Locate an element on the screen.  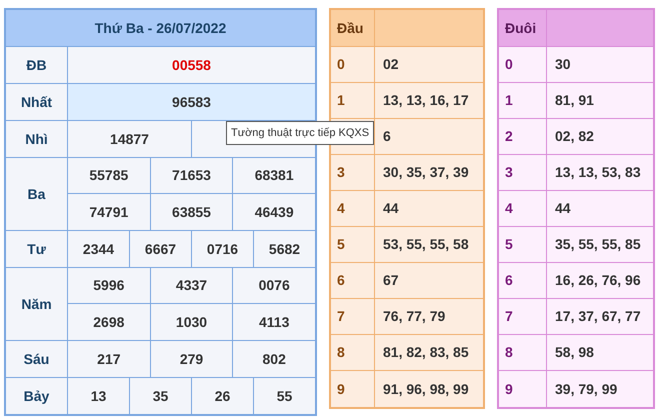
number-list: 39, 79, 99 is located at coordinates (586, 389).